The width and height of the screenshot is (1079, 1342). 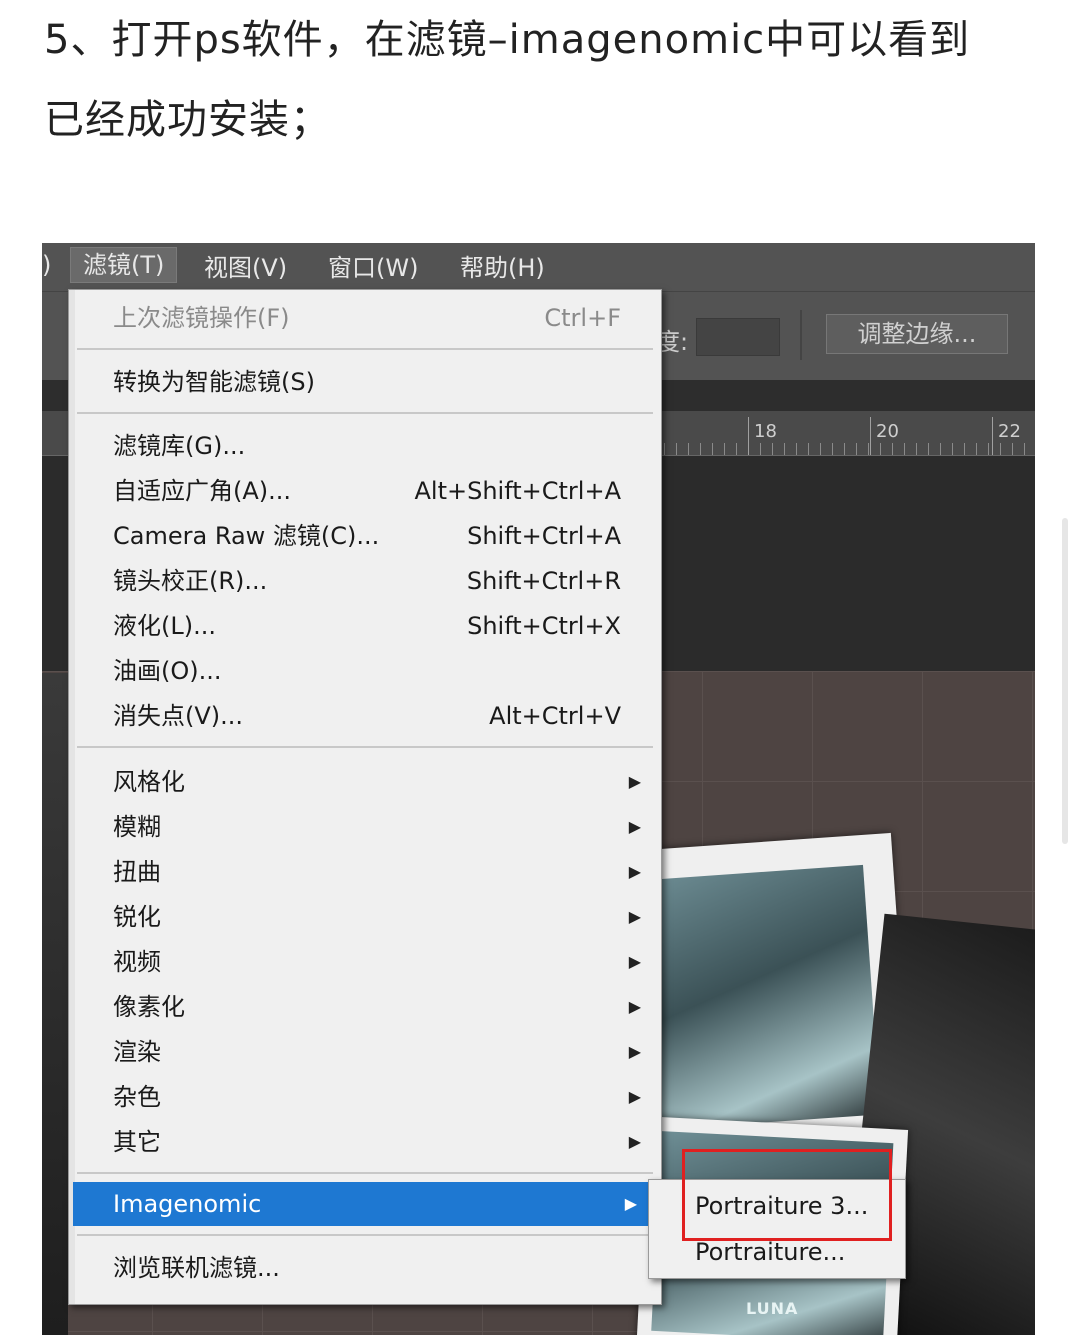 I want to click on menu-item-shortcut: Ctrl+F, so click(x=582, y=318).